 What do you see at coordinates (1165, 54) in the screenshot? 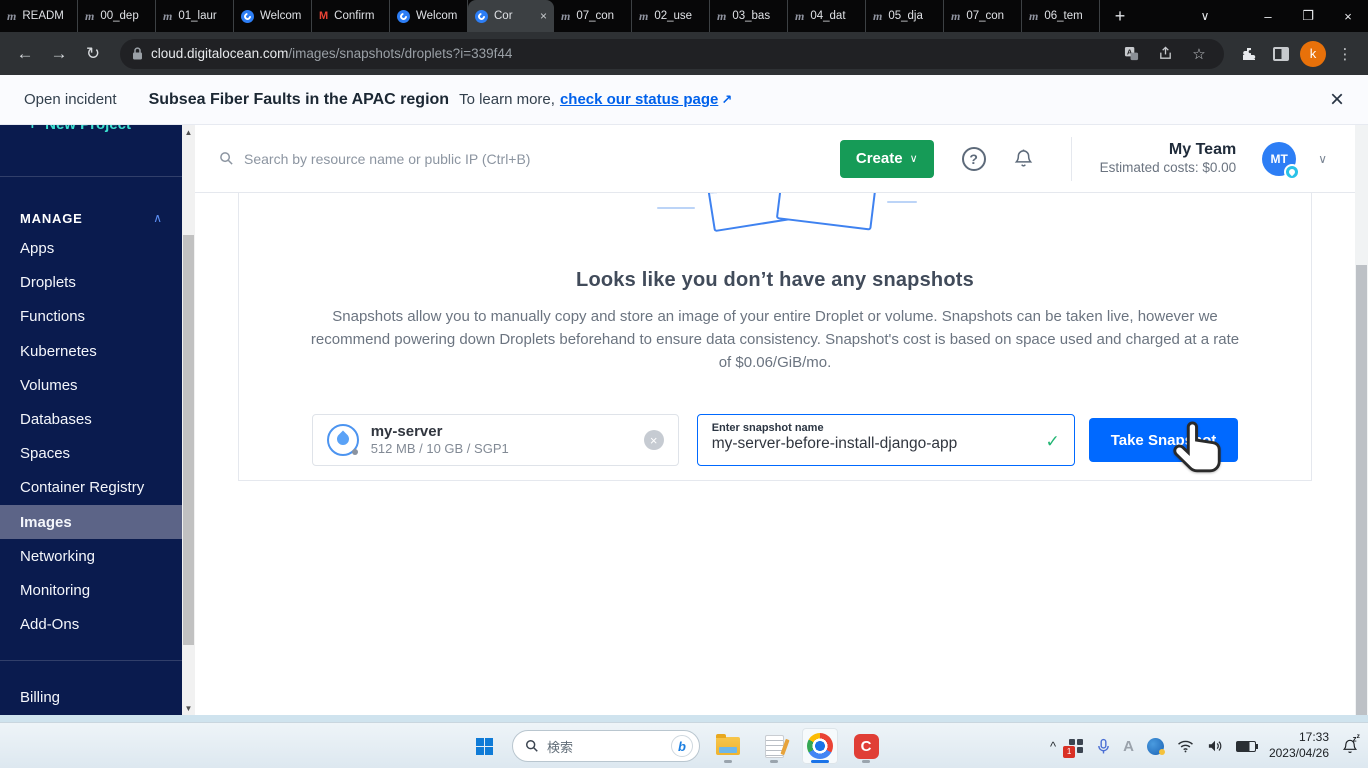
I see `share-icon` at bounding box center [1165, 54].